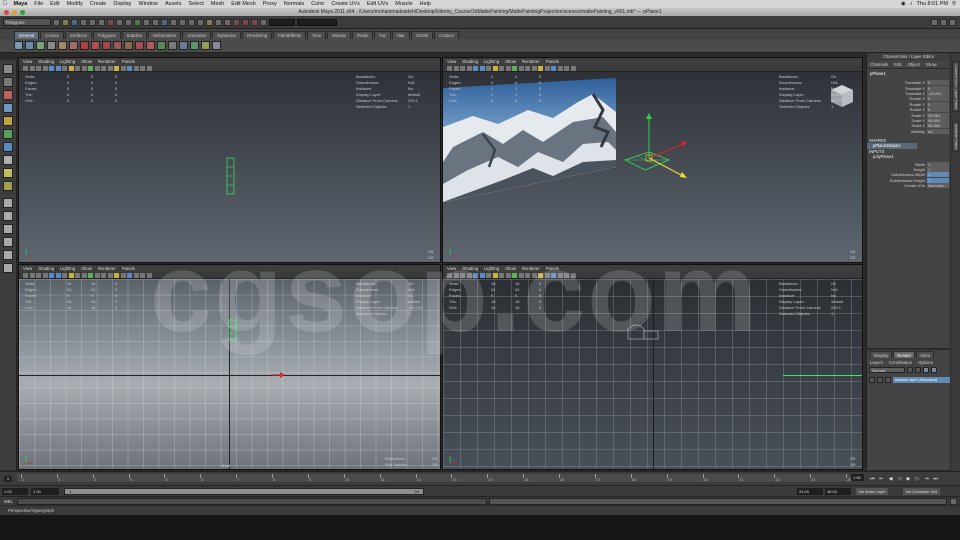  What do you see at coordinates (20, 4) in the screenshot?
I see `menu-app: Maya` at bounding box center [20, 4].